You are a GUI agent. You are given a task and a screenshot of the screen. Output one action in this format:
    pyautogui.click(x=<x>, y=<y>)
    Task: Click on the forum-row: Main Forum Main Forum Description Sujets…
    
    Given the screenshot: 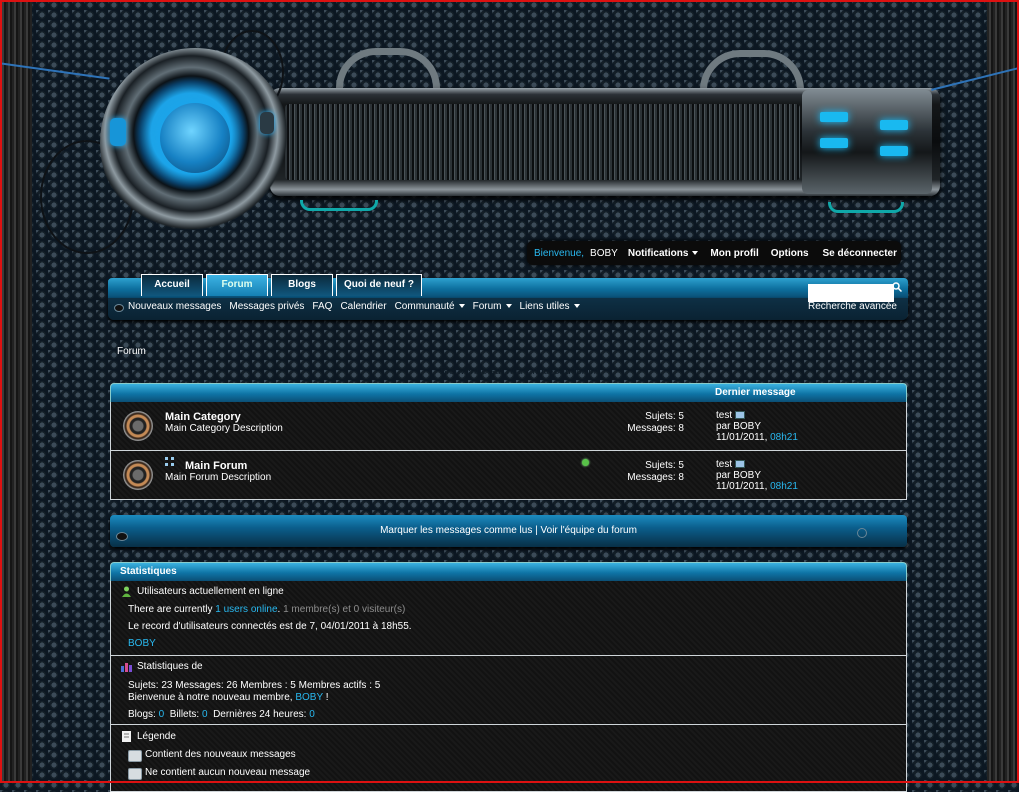 What is the action you would take?
    pyautogui.click(x=508, y=475)
    